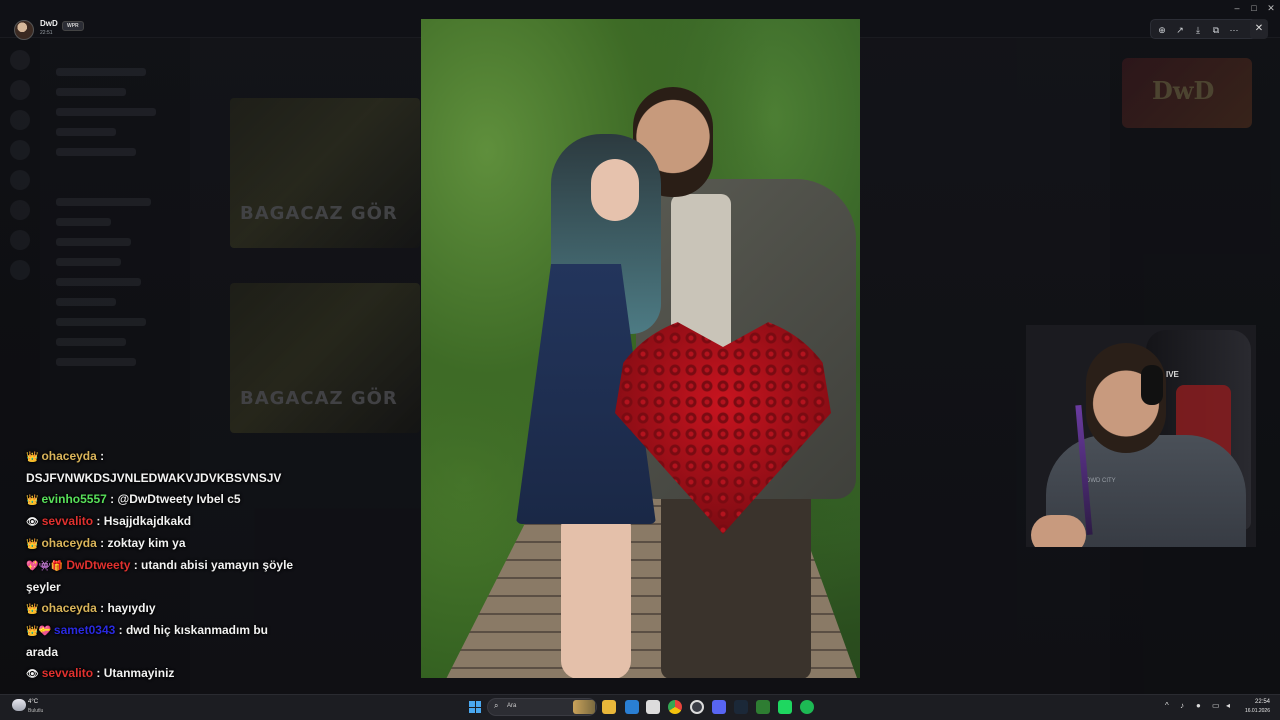 The width and height of the screenshot is (1280, 720). I want to click on chrome-icon, so click(675, 707).